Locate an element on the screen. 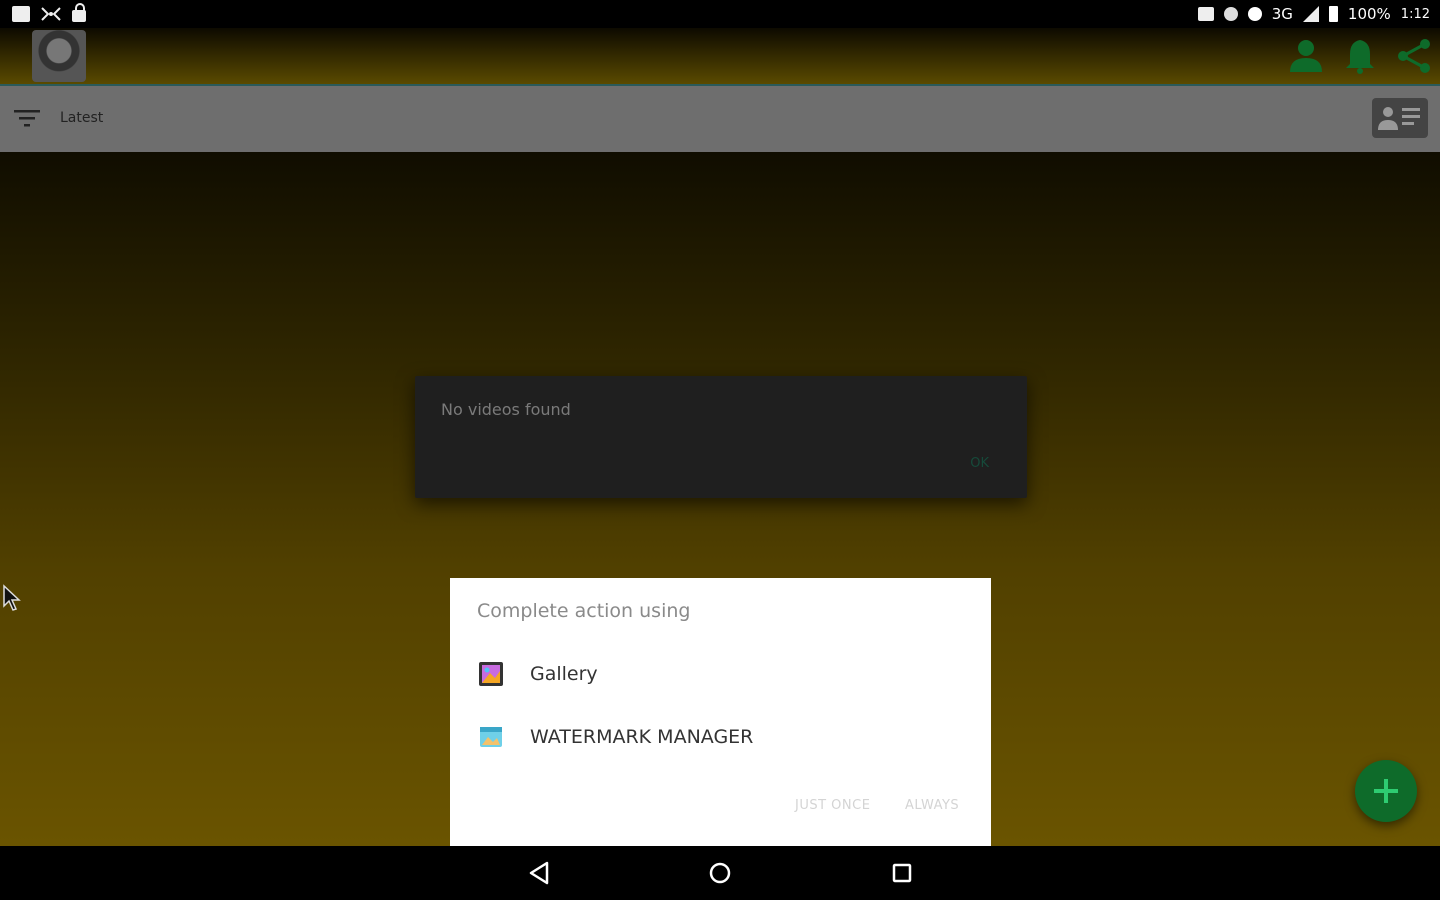 Image resolution: width=1440 pixels, height=900 pixels. bell-icon is located at coordinates (1360, 56).